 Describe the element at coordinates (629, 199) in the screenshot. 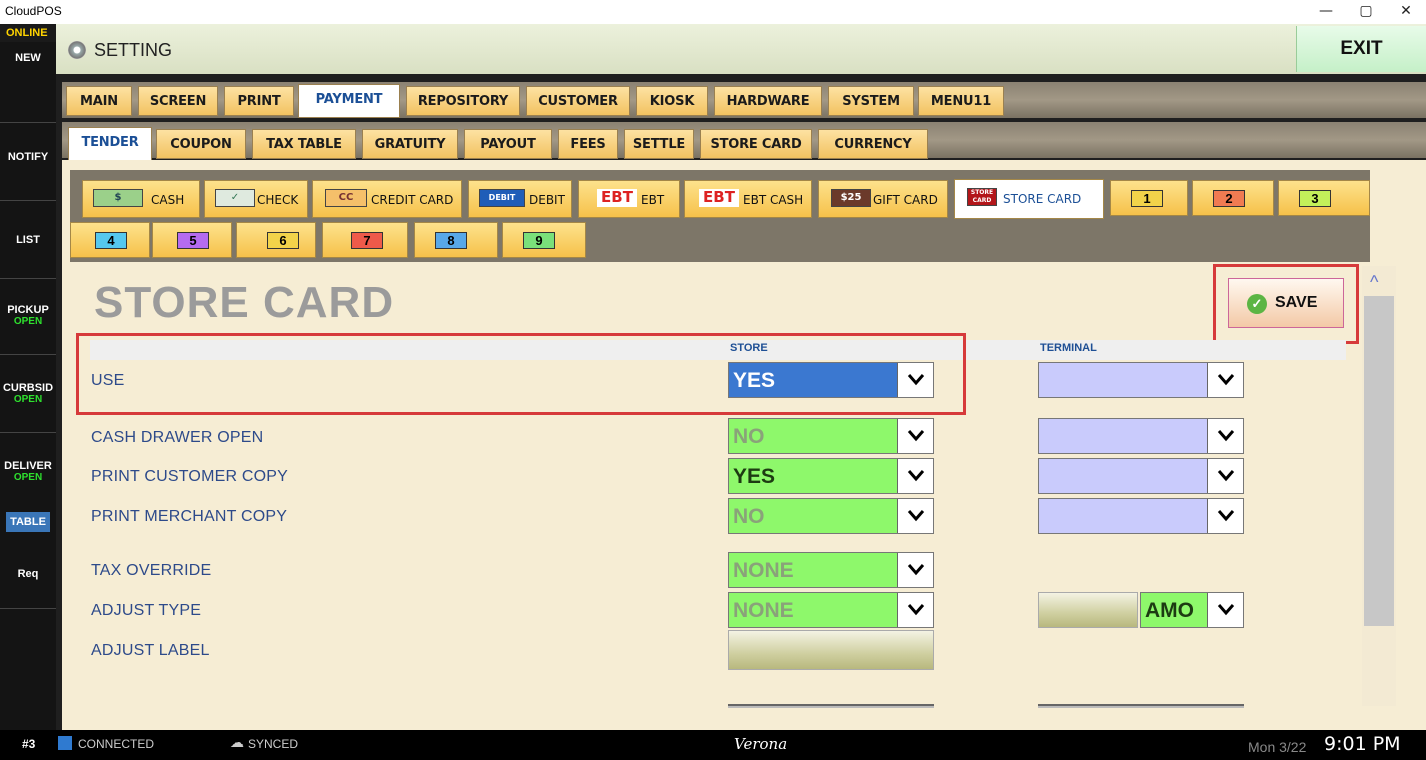

I see `tender-tab-ebt: EBT EBT` at that location.